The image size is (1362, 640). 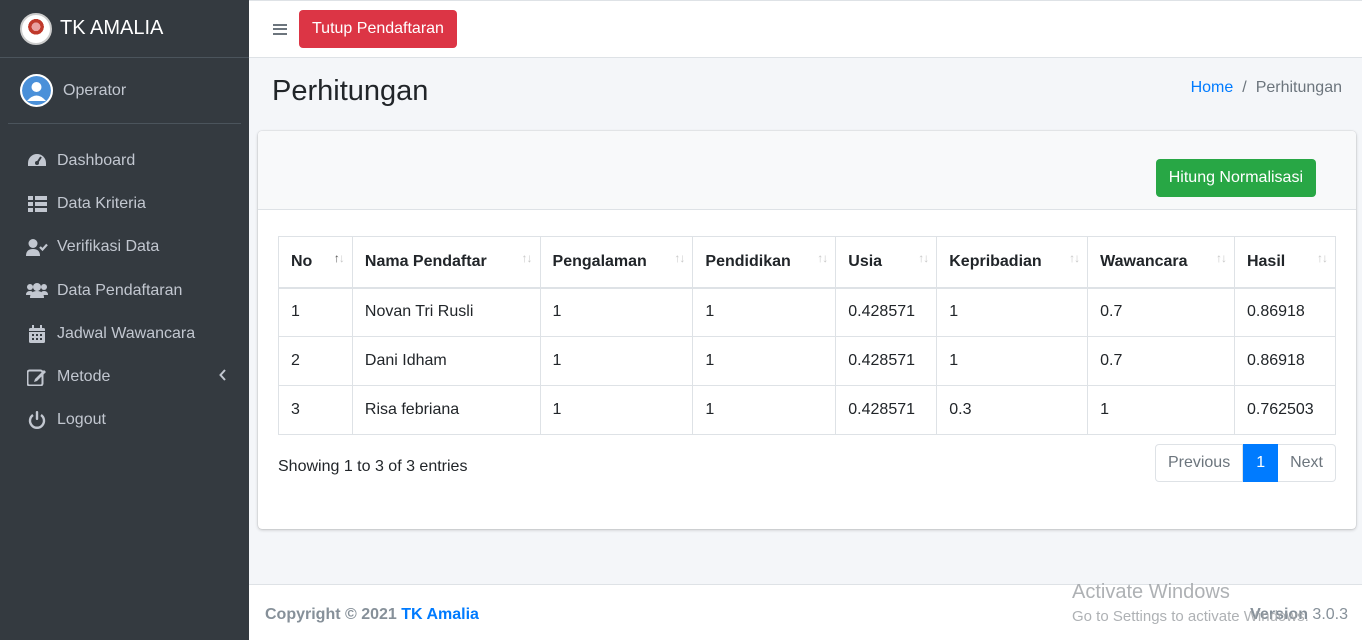 I want to click on hamburger-menu-icon, so click(x=280, y=29).